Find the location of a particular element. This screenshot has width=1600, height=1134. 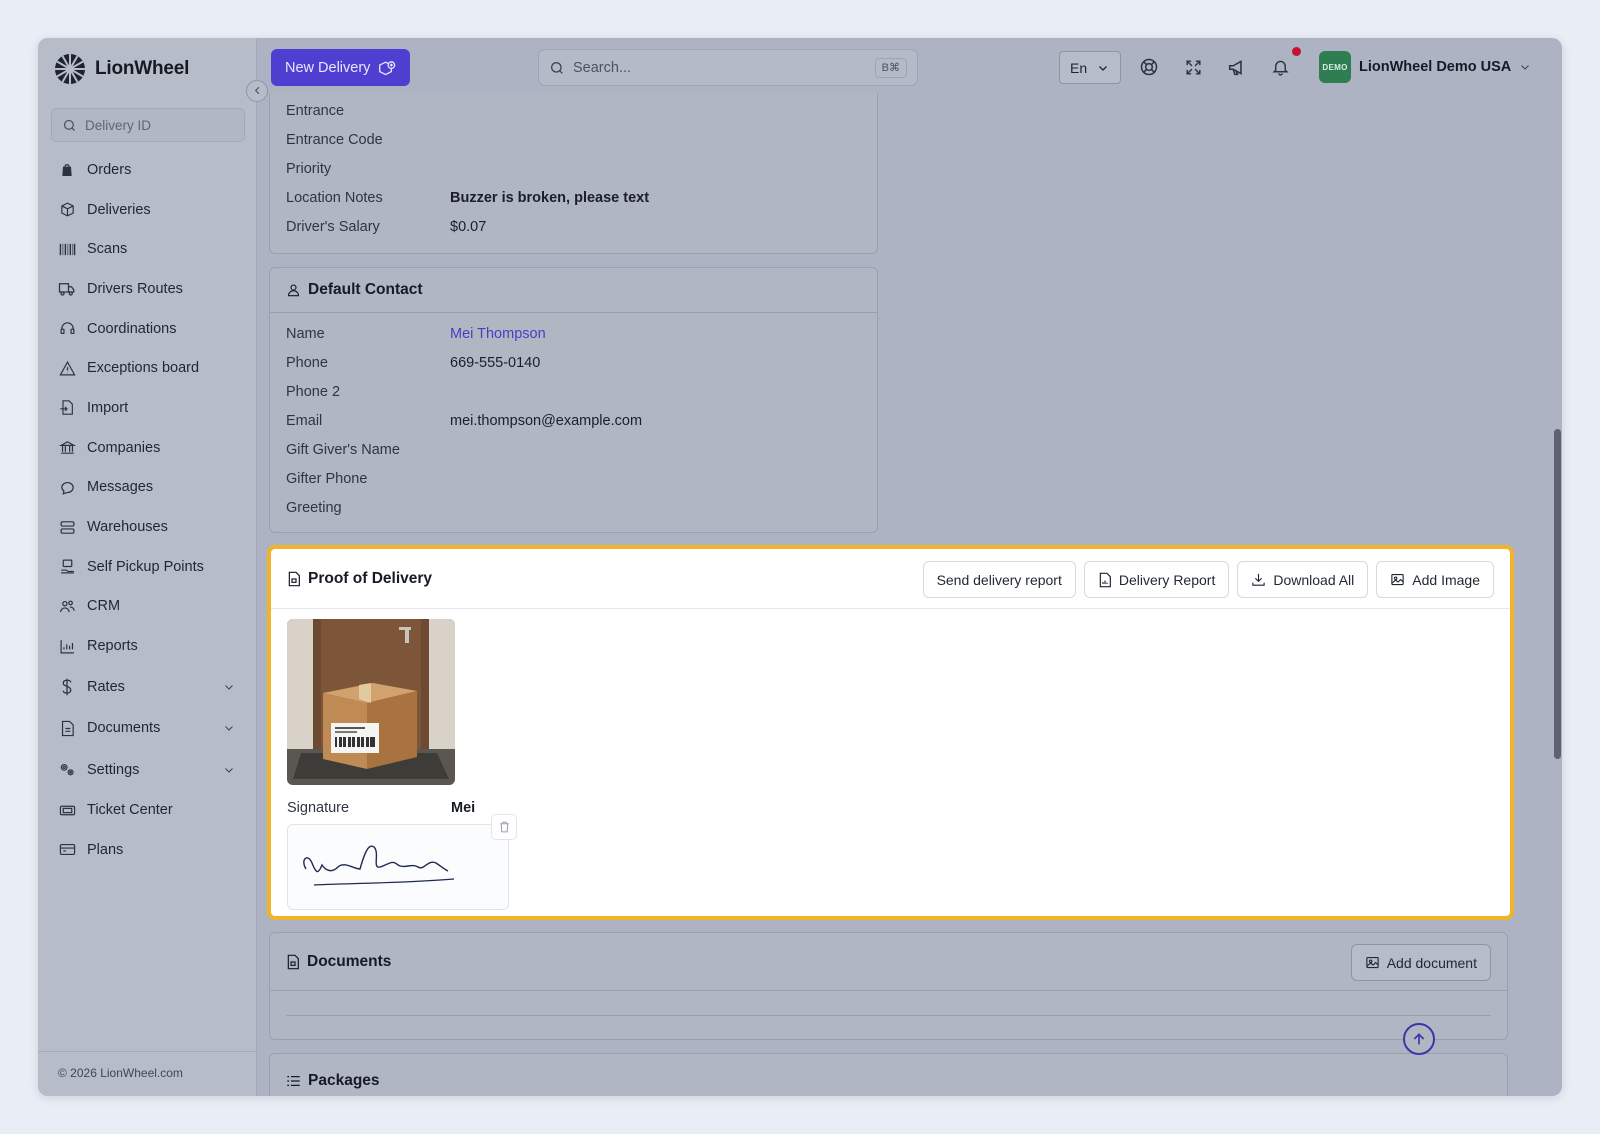

sidebar-item-scans: Scans is located at coordinates (147, 249).